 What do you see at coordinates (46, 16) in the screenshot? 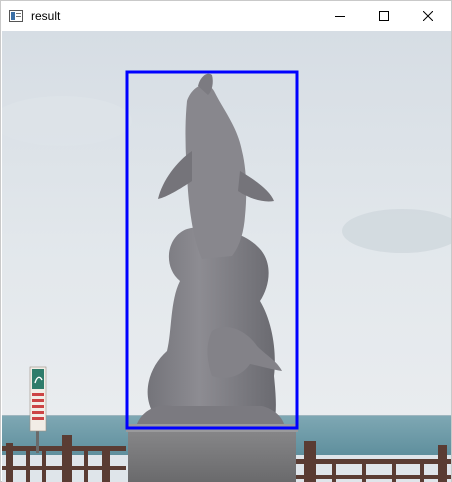
I see `window-title: result` at bounding box center [46, 16].